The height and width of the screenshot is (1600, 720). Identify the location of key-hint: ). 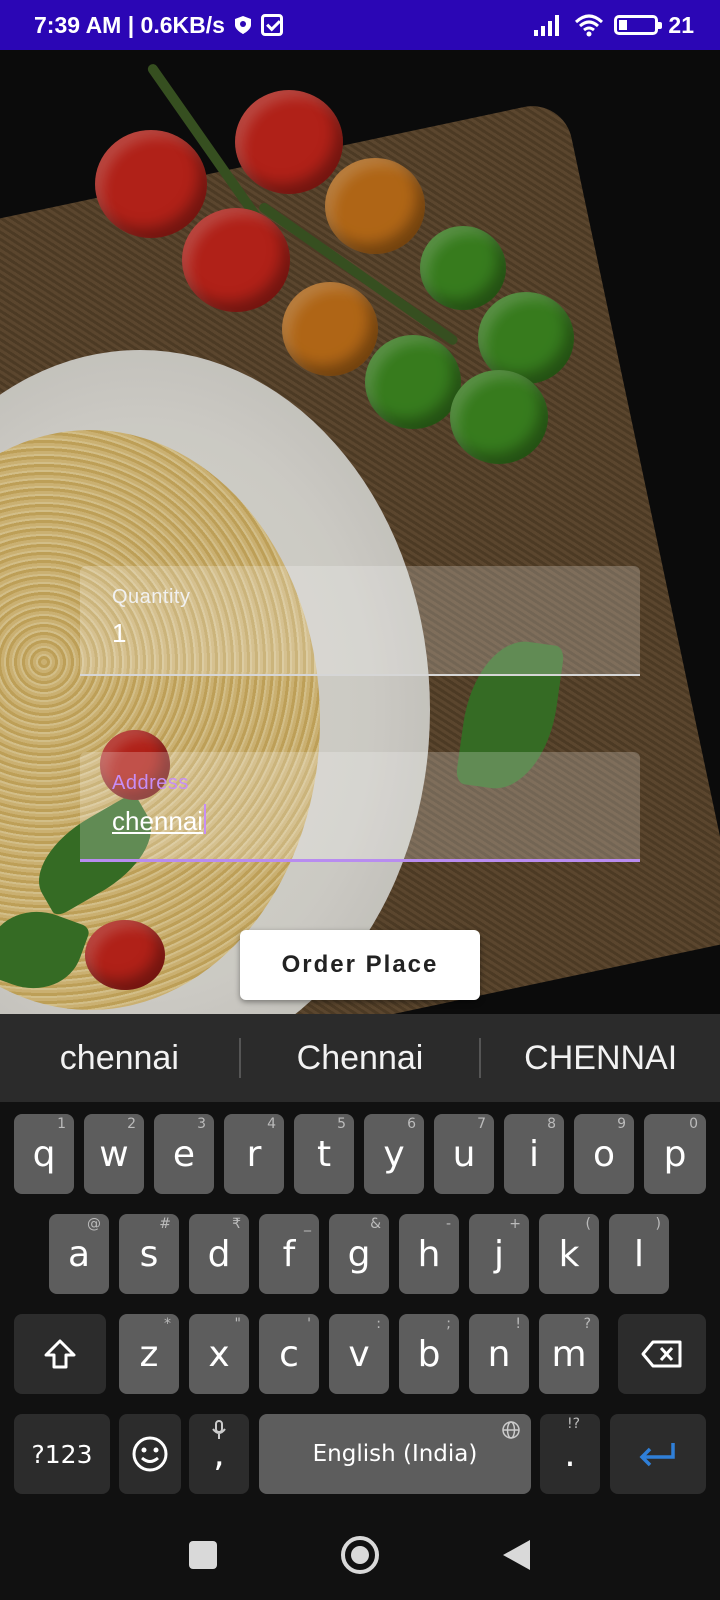
(658, 1224).